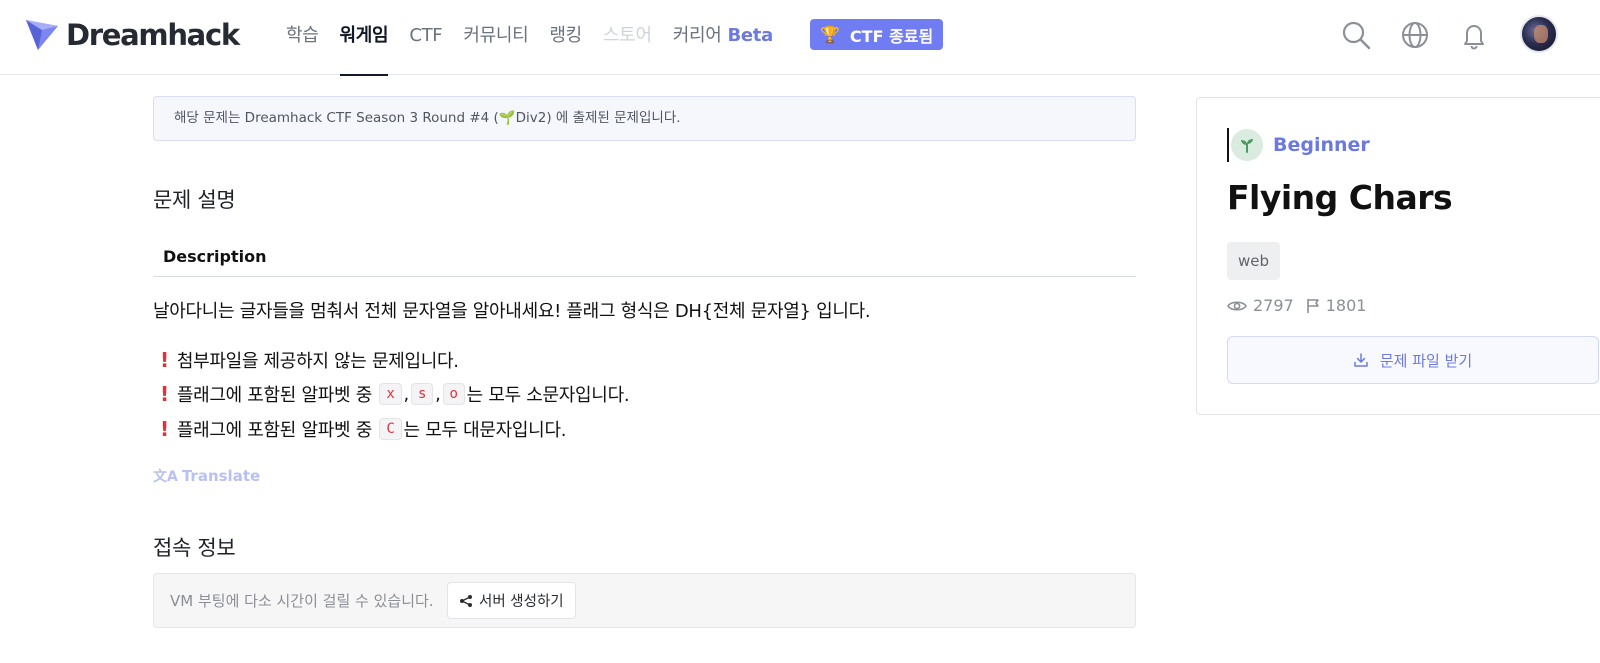 This screenshot has width=1600, height=663. I want to click on bullet-uppercase: ! 플래그에 포함된 알파벳 중 C는 모두 대문자입니다., so click(363, 429).